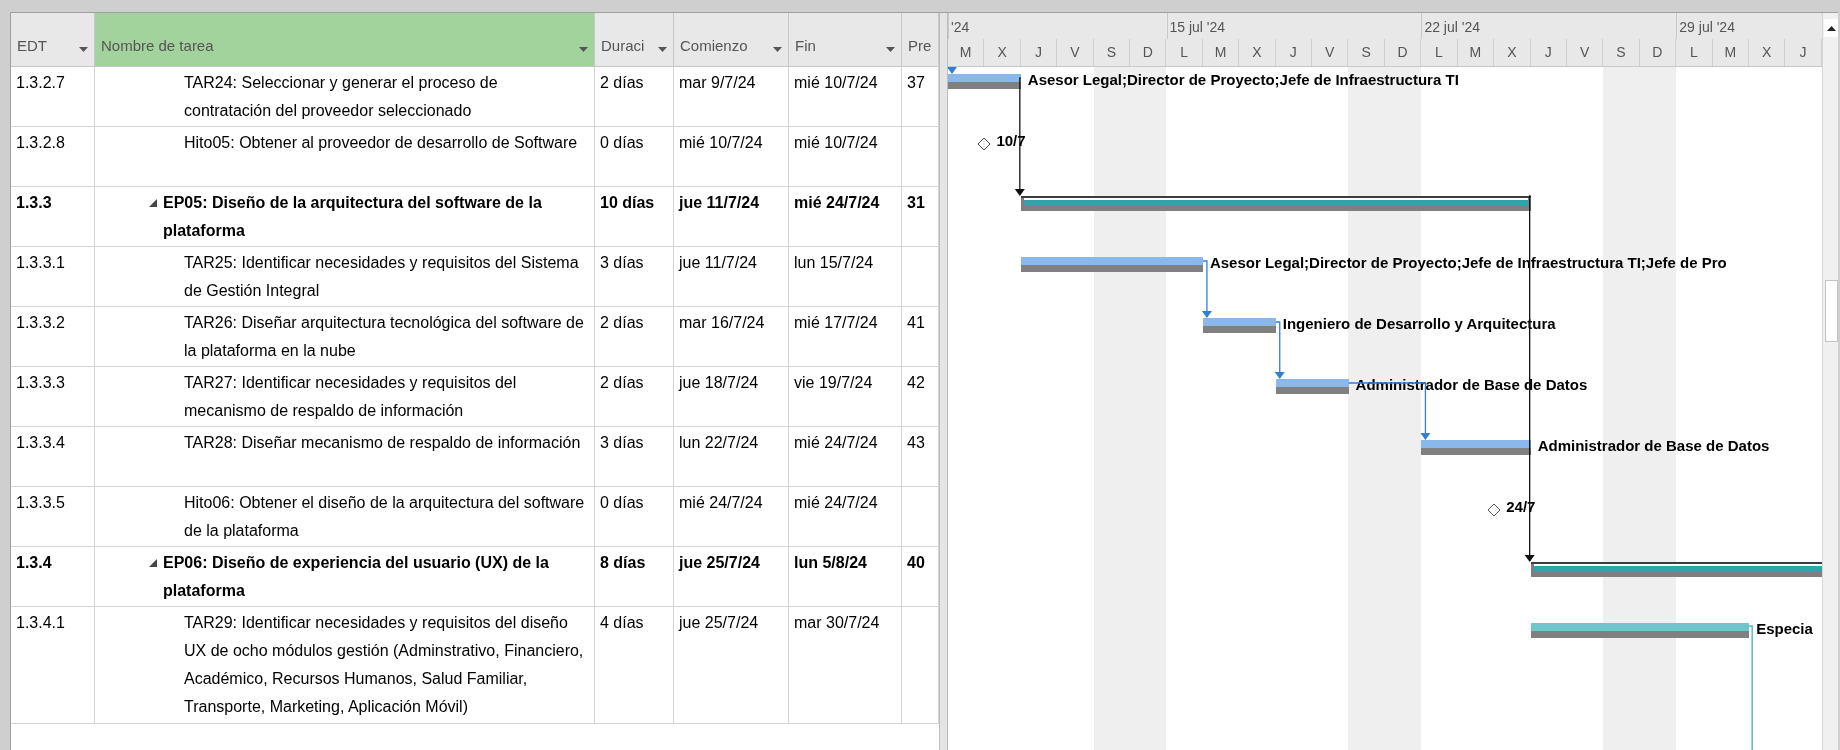 The width and height of the screenshot is (1840, 750). What do you see at coordinates (731, 456) in the screenshot?
I see `start-cell: lun 22/7/24` at bounding box center [731, 456].